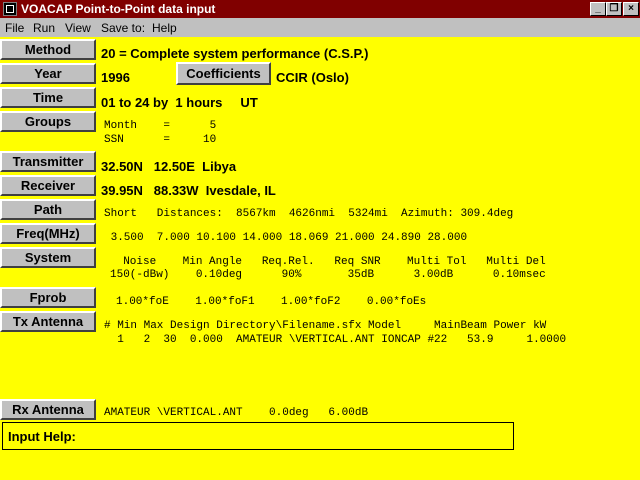 This screenshot has height=480, width=640. Describe the element at coordinates (164, 28) in the screenshot. I see `menu-help: Help` at that location.